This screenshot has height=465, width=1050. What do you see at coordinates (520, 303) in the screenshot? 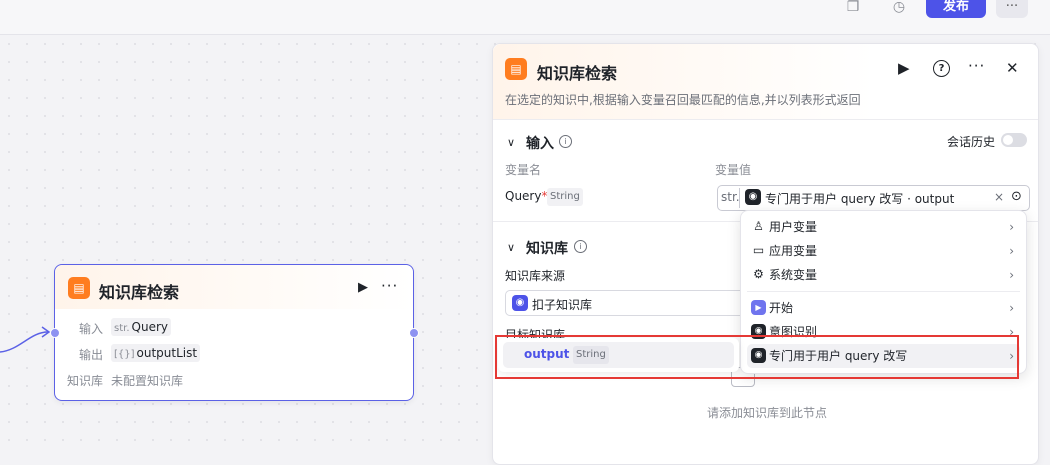
I see `coze-icon: ◉` at bounding box center [520, 303].